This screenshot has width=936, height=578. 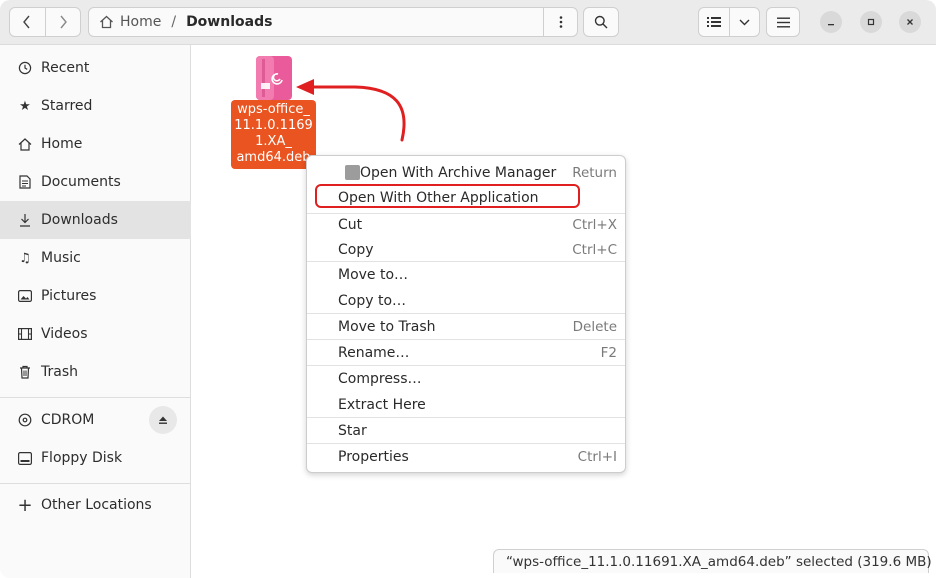 What do you see at coordinates (274, 77) in the screenshot?
I see `debian-package-icon` at bounding box center [274, 77].